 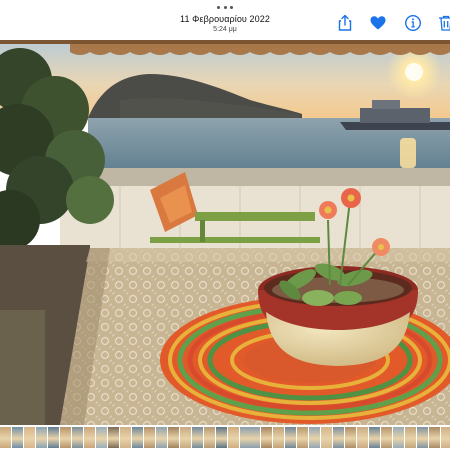 I want to click on info-button, so click(x=413, y=23).